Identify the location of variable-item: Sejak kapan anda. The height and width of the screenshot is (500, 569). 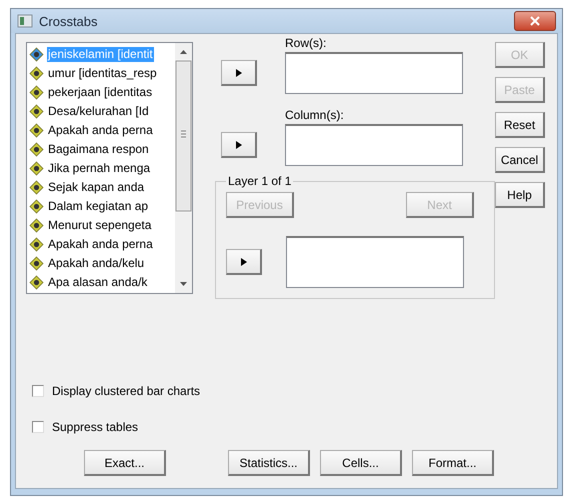
(96, 187).